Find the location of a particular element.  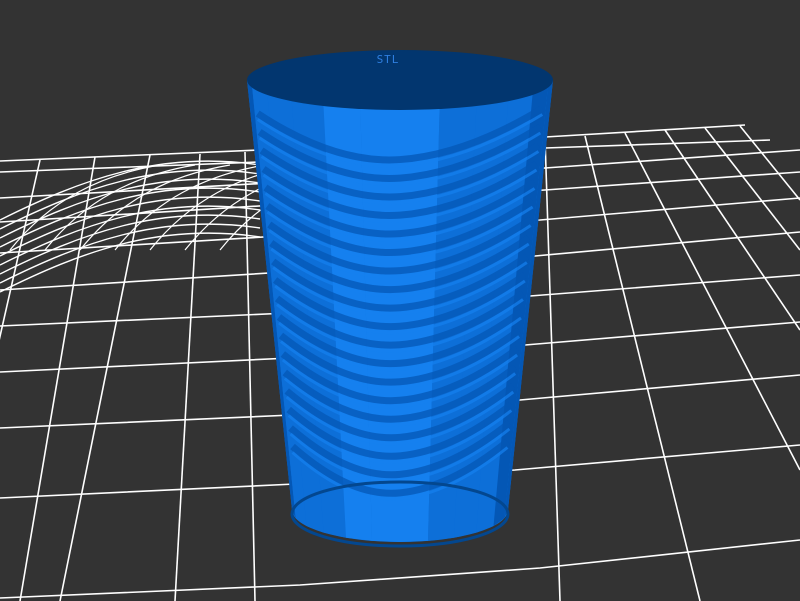

top-face-label: STL is located at coordinates (388, 59).